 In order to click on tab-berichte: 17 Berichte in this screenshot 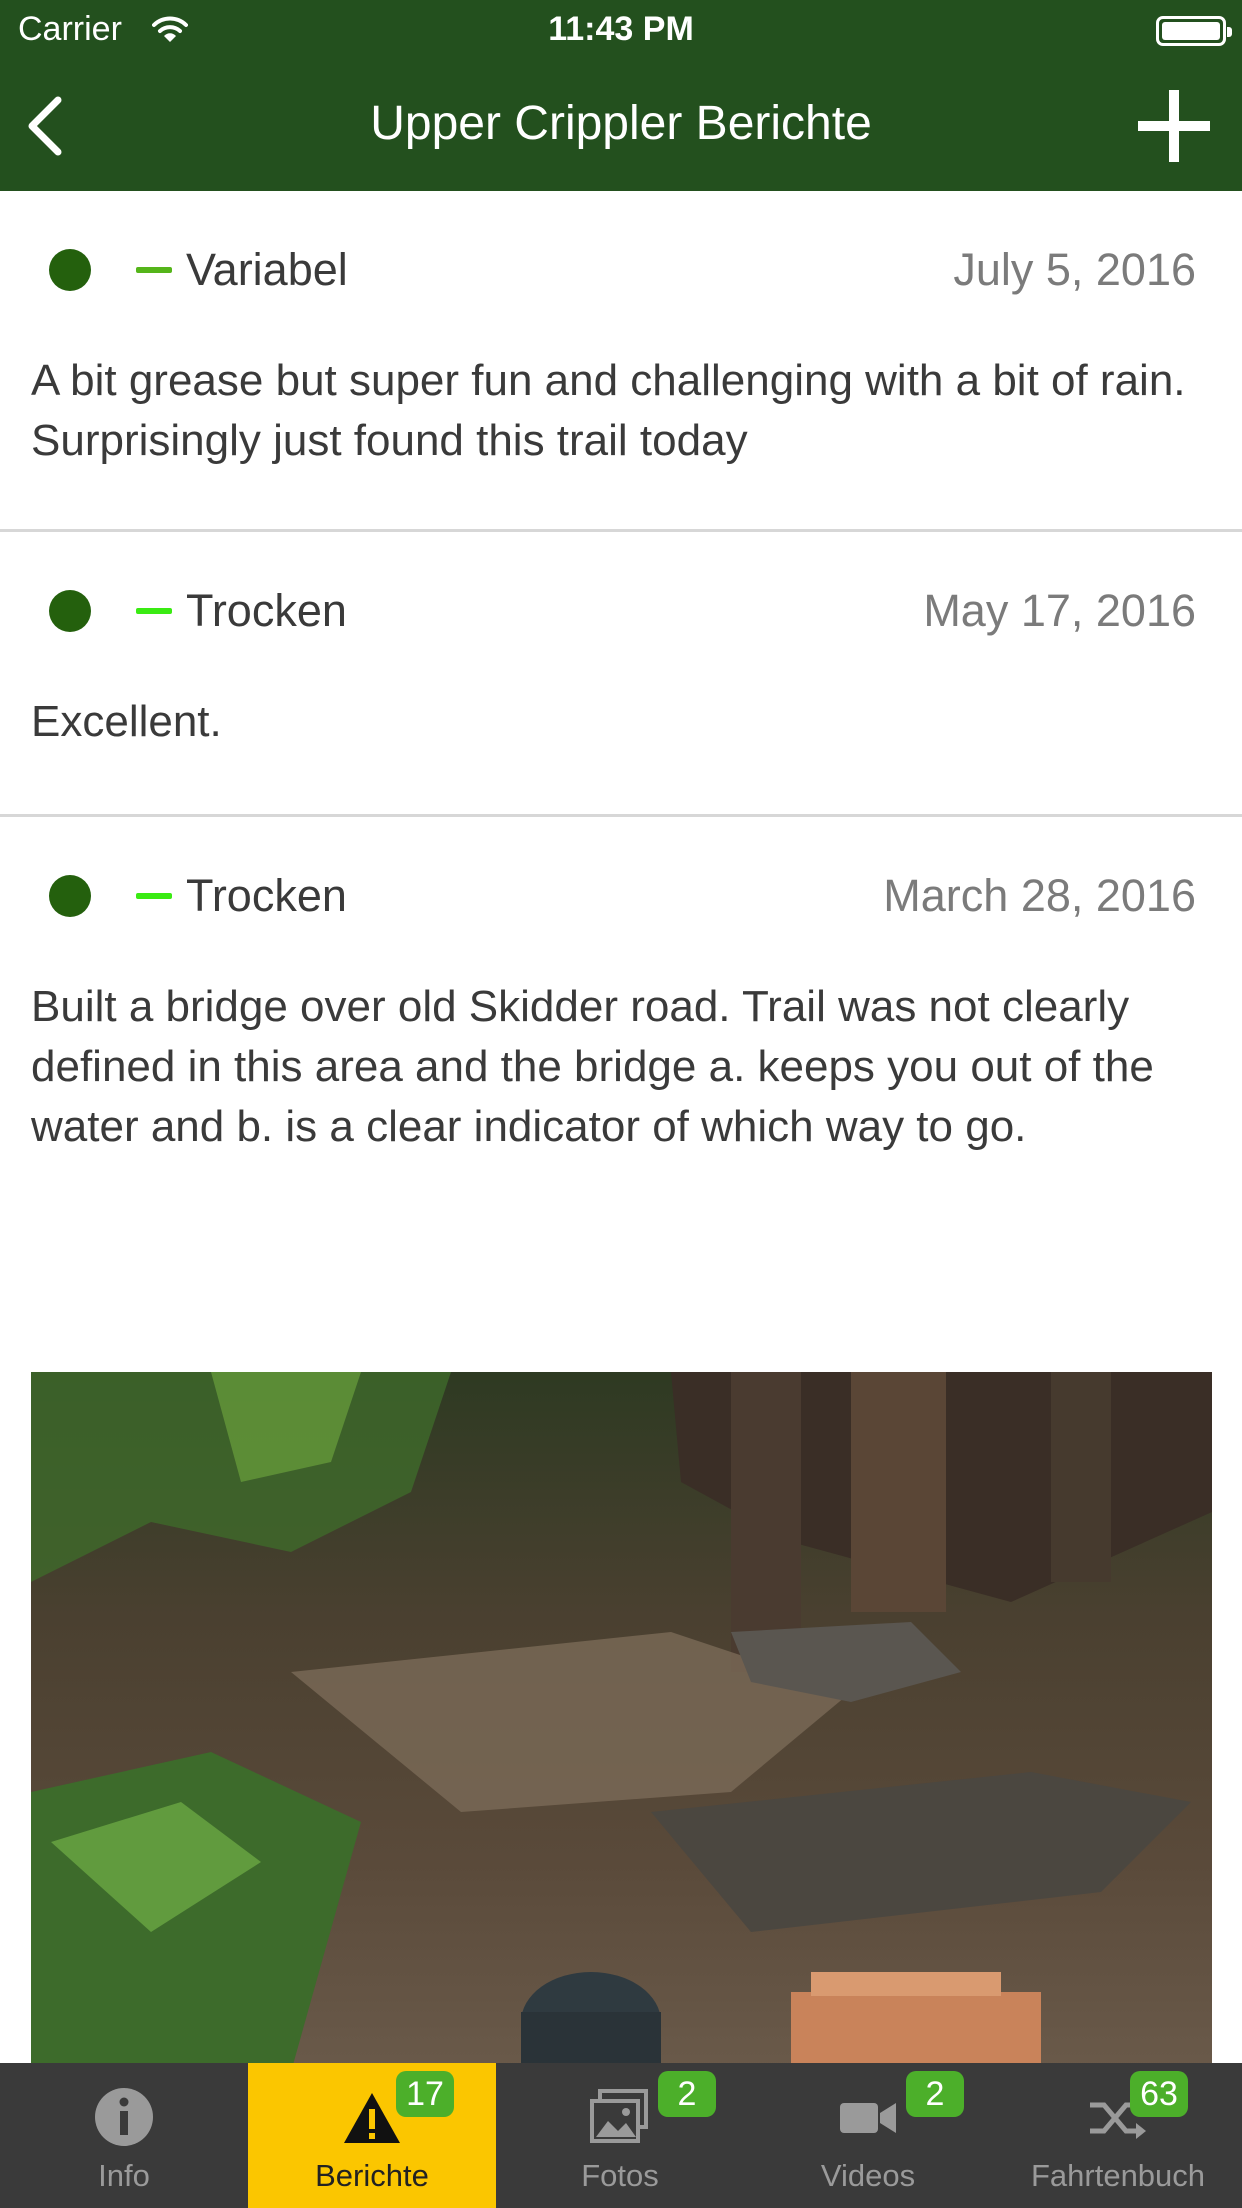, I will do `click(372, 2135)`.